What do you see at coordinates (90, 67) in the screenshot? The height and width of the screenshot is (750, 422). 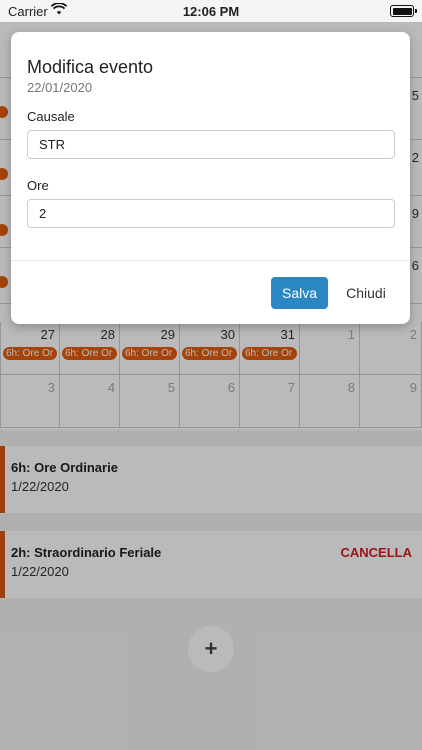 I see `dialog-title: Modifica evento` at bounding box center [90, 67].